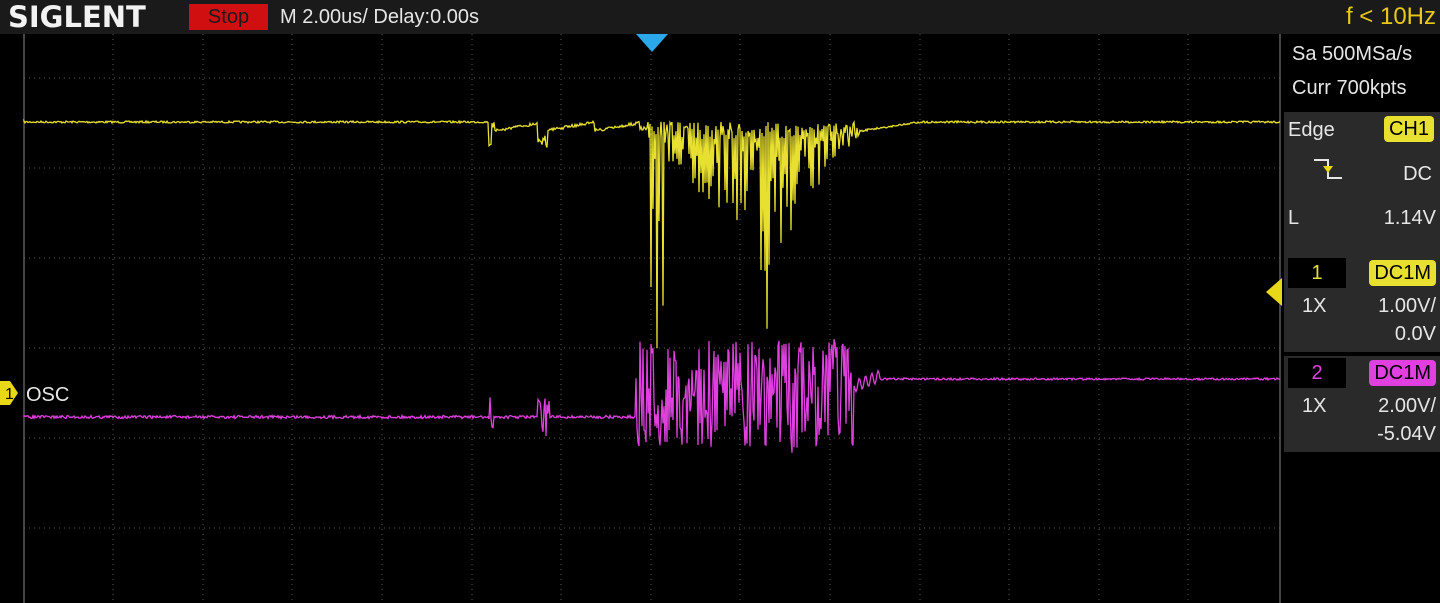 The height and width of the screenshot is (603, 1440). What do you see at coordinates (1362, 196) in the screenshot?
I see `trigger-info-box: Edge CH1 DC L 1.14V` at bounding box center [1362, 196].